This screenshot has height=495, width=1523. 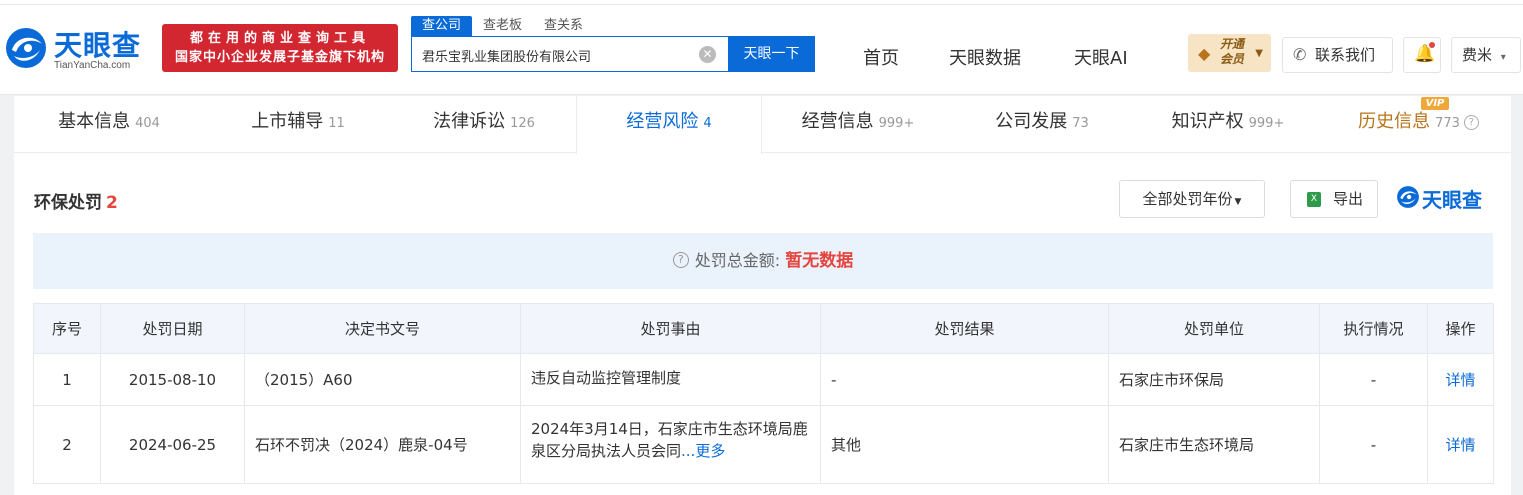 What do you see at coordinates (1373, 379) in the screenshot?
I see `cell-execution: -` at bounding box center [1373, 379].